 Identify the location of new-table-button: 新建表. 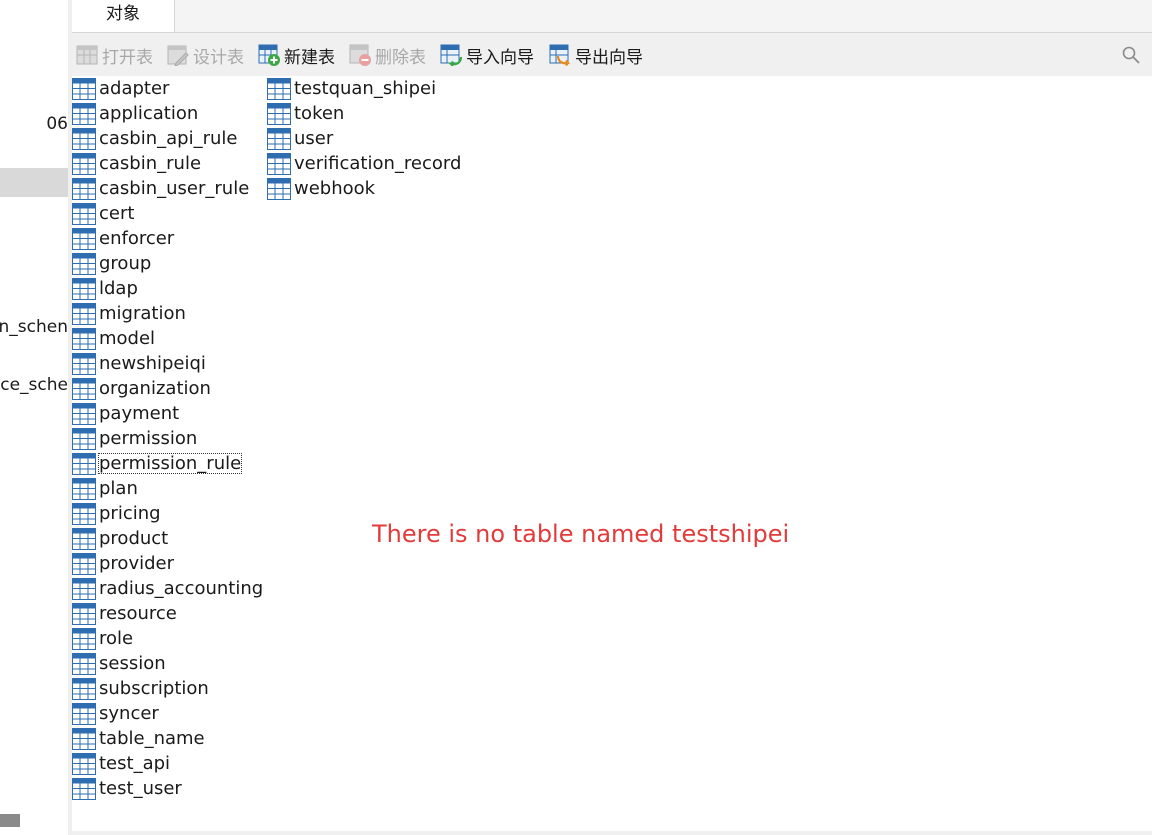
(296, 55).